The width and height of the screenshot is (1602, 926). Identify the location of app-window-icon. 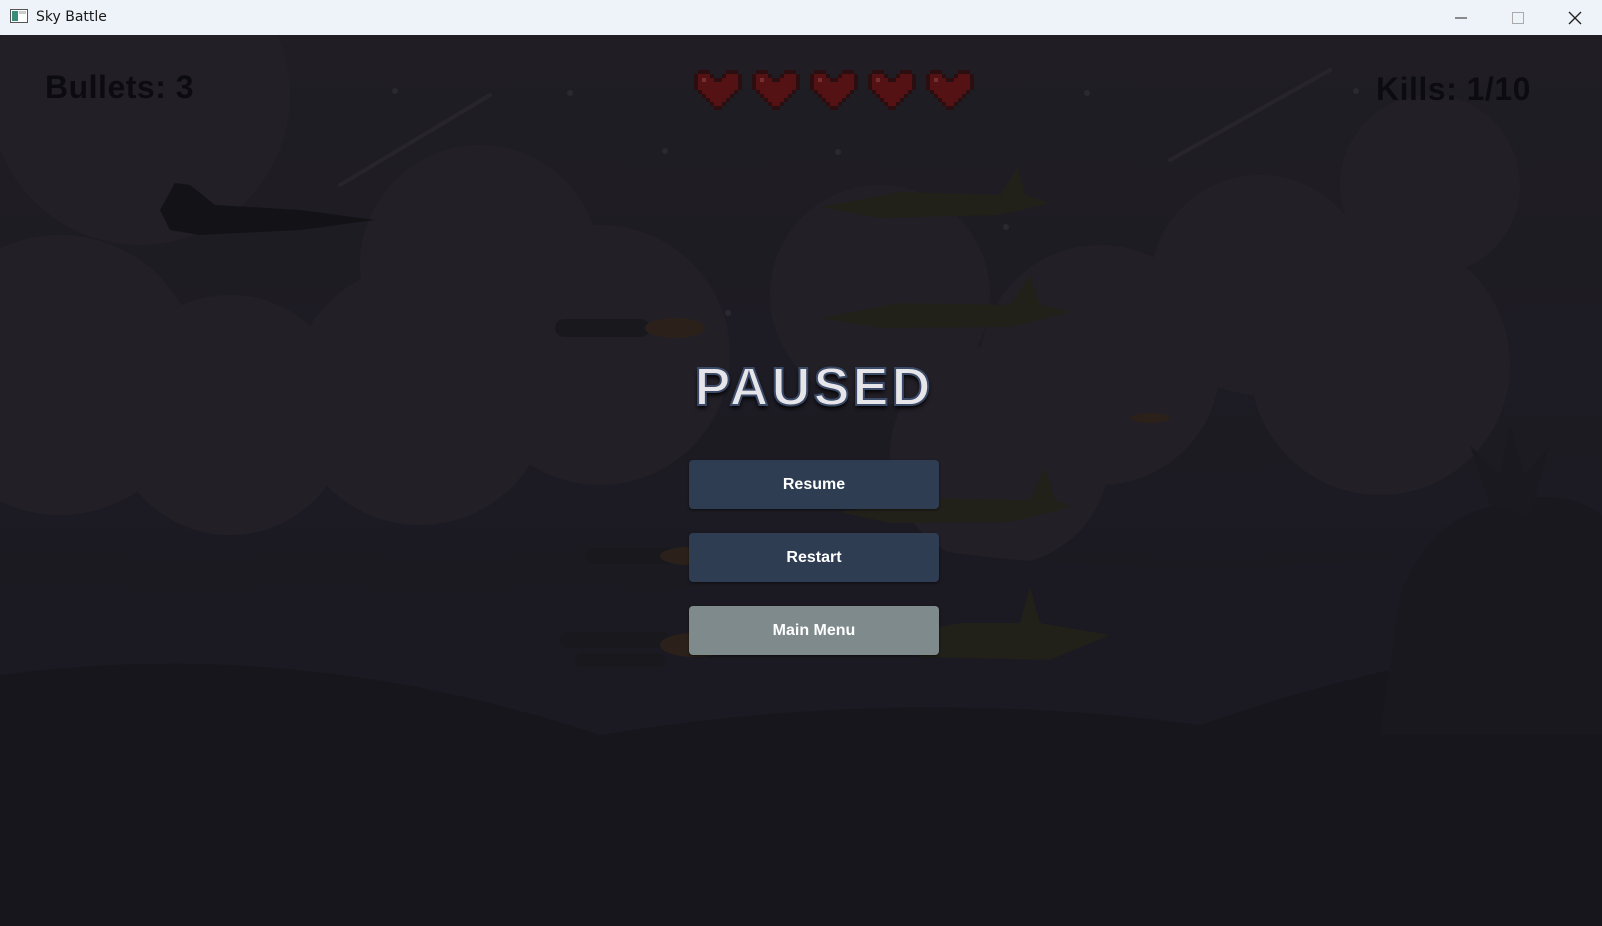
(19, 16).